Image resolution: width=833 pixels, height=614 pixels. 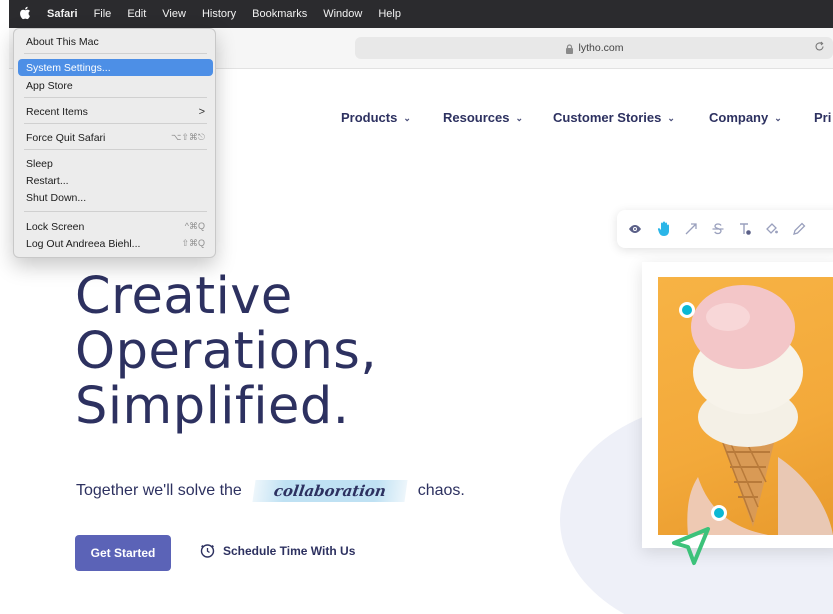 I want to click on hero-title: Creative Operations, Simplified., so click(x=285, y=351).